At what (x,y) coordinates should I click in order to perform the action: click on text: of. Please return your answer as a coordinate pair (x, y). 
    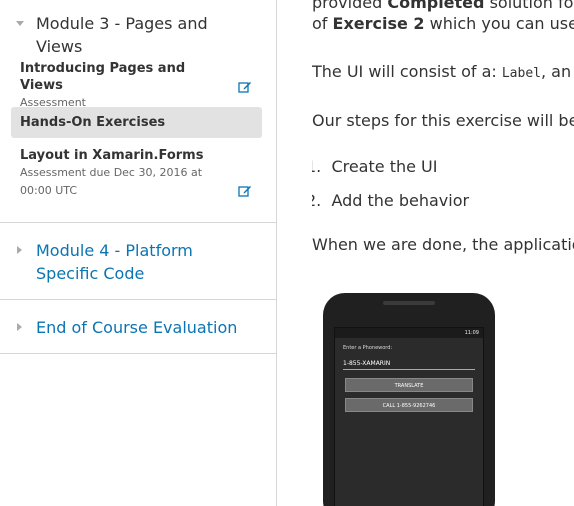
    Looking at the image, I should click on (322, 23).